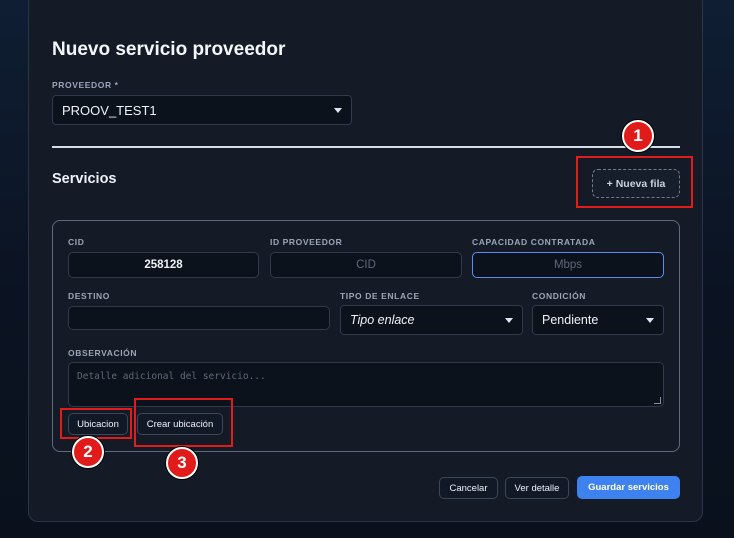  I want to click on view-detail-button: Ver detalle, so click(537, 488).